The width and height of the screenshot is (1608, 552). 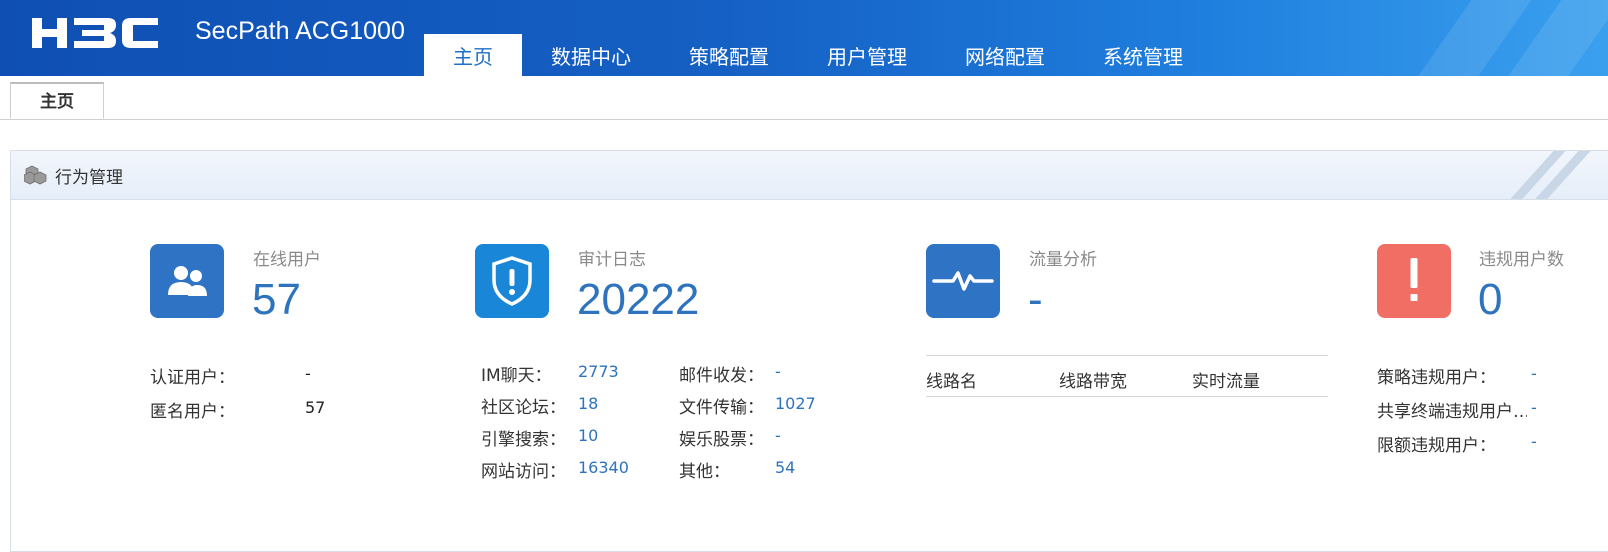 I want to click on other-label: 其他：, so click(x=704, y=472).